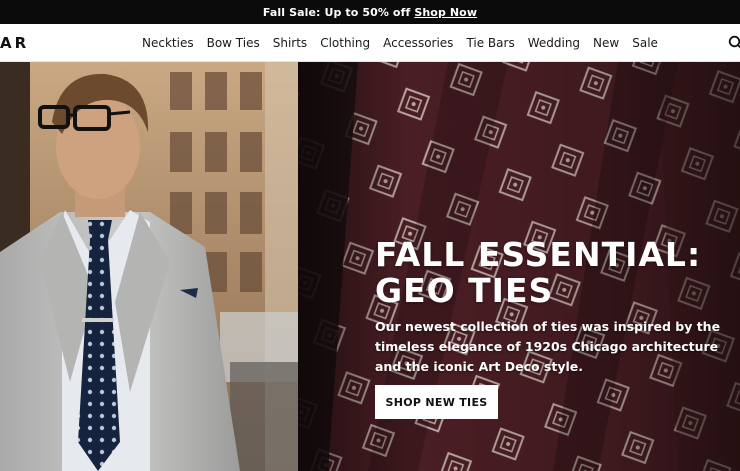 Image resolution: width=740 pixels, height=471 pixels. What do you see at coordinates (445, 12) in the screenshot?
I see `shop-now-link: Shop Now` at bounding box center [445, 12].